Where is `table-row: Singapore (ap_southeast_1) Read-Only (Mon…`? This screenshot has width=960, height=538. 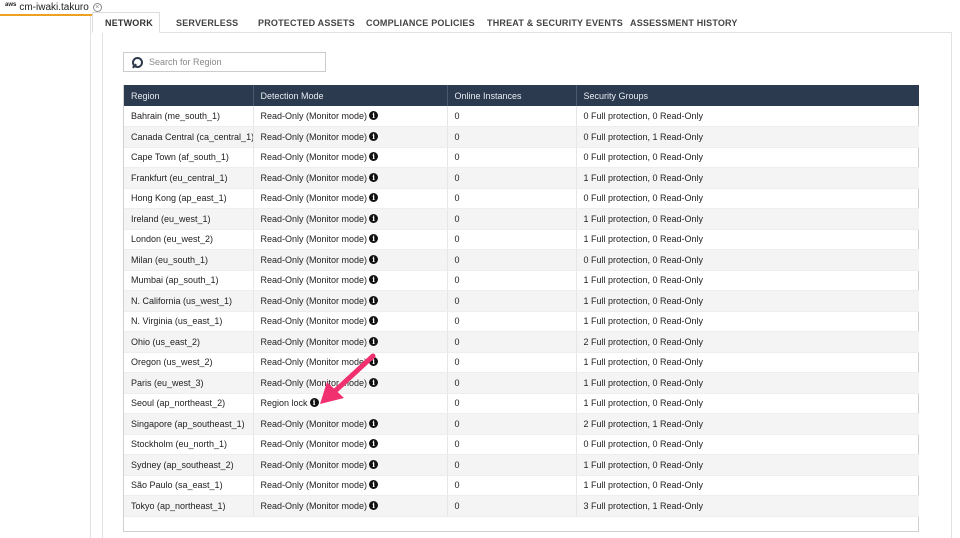
table-row: Singapore (ap_southeast_1) Read-Only (Mon… is located at coordinates (521, 424).